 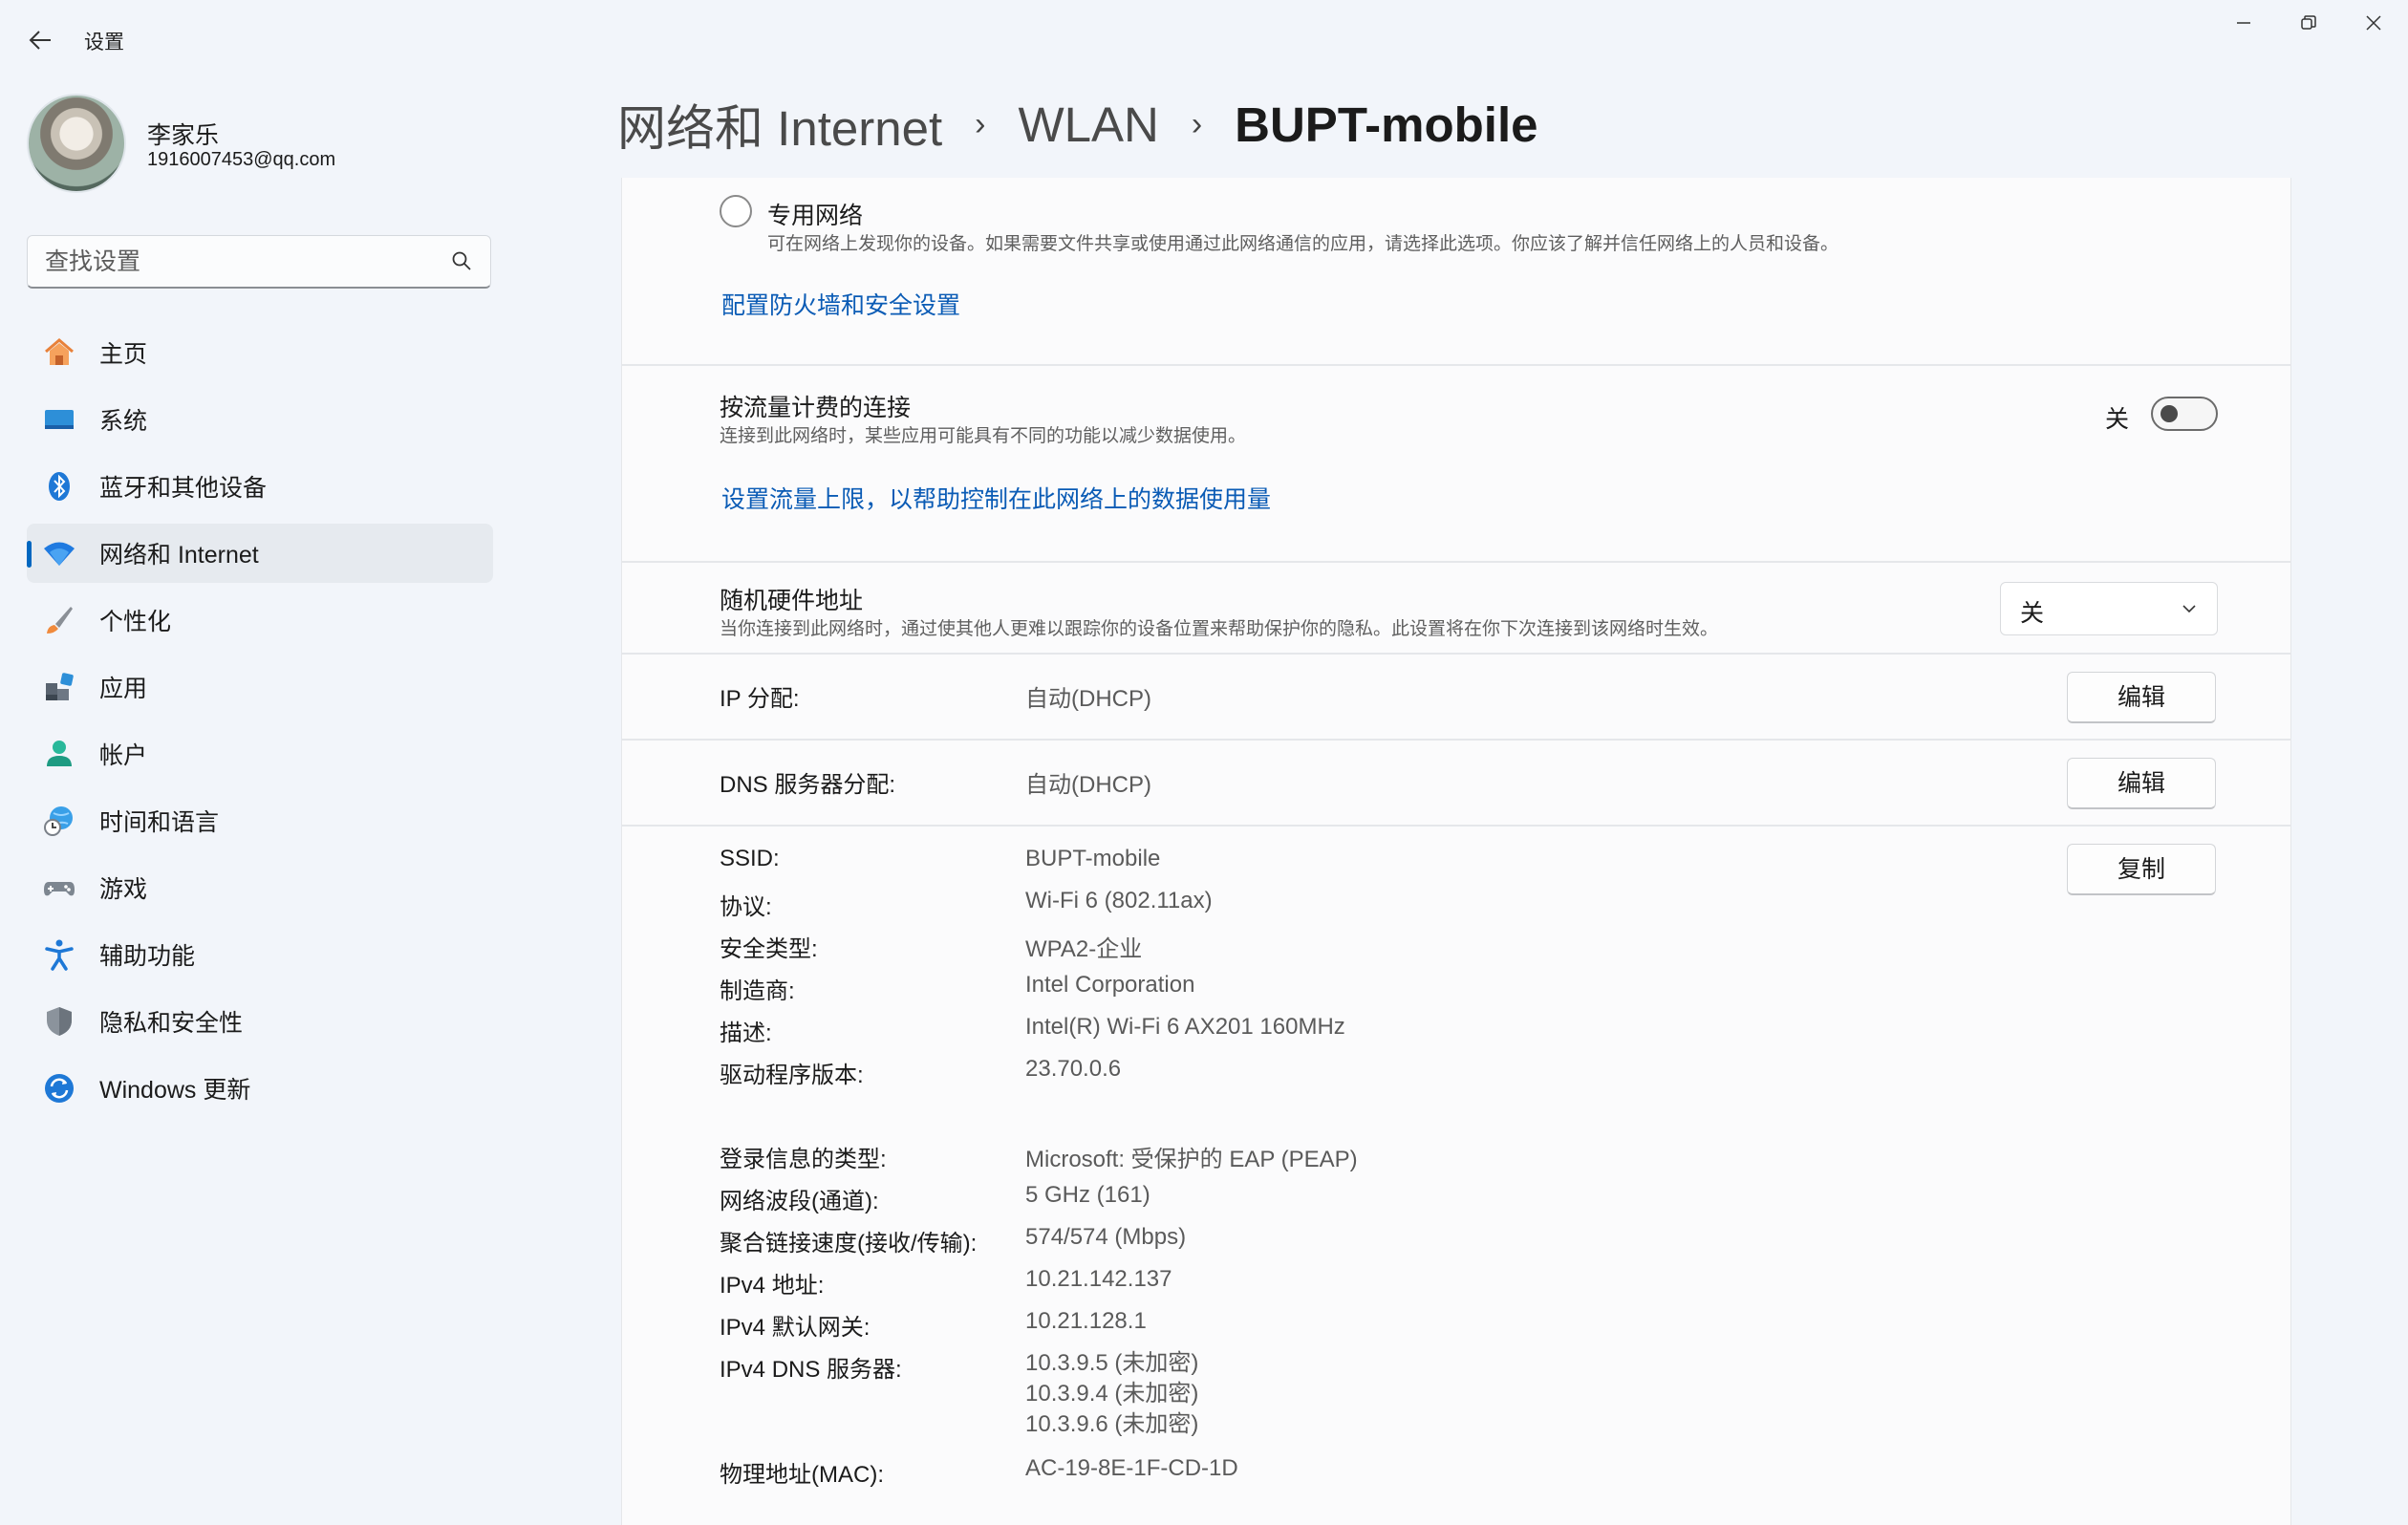 I want to click on sidebar-item-label: 应用, so click(x=124, y=689).